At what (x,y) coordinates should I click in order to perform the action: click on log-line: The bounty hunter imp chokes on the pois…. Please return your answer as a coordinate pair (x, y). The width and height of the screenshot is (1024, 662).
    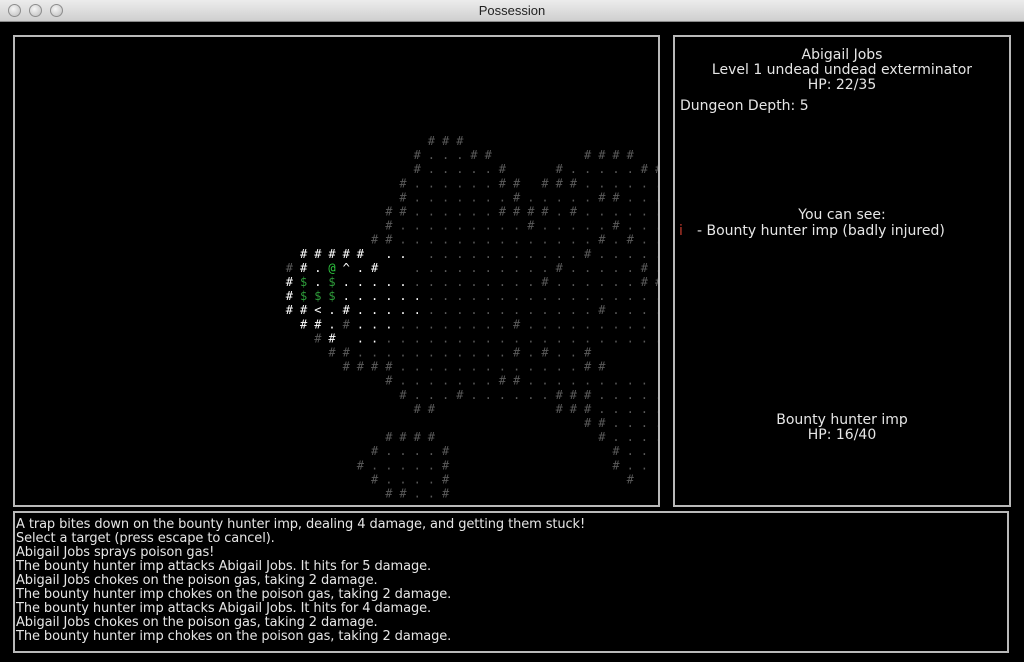
    Looking at the image, I should click on (234, 636).